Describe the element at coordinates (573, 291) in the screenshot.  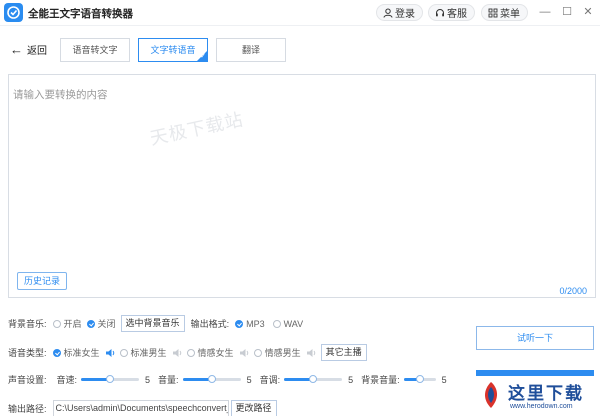
I see `char-counter: 0/2000` at that location.